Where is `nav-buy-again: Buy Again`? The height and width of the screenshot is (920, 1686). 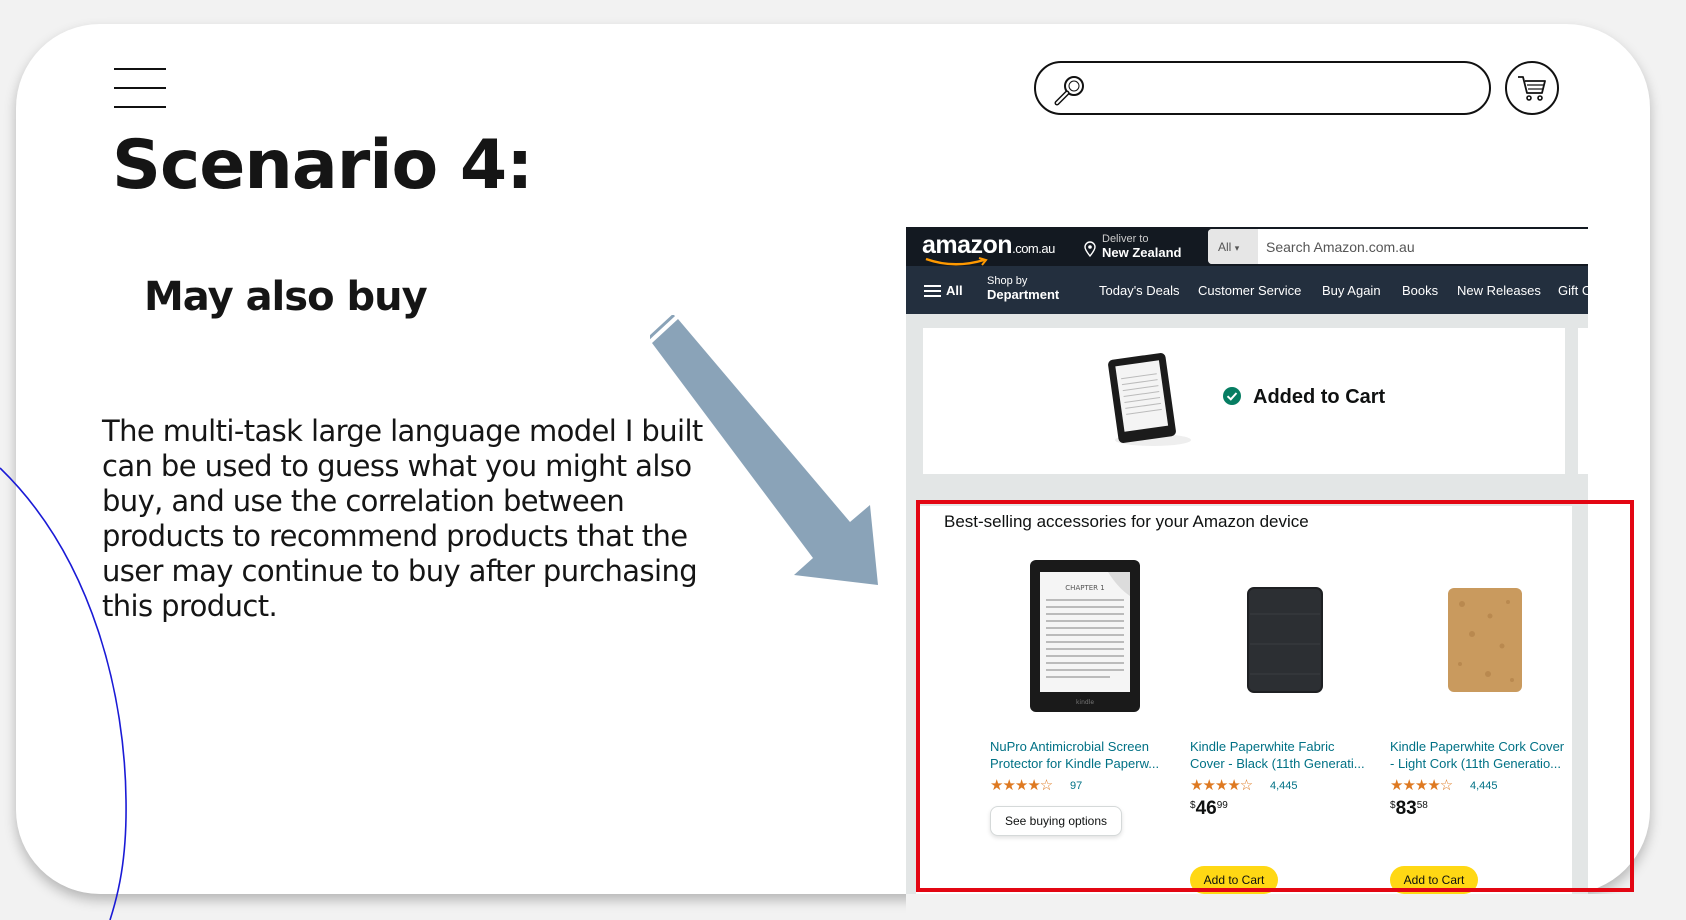 nav-buy-again: Buy Again is located at coordinates (1351, 290).